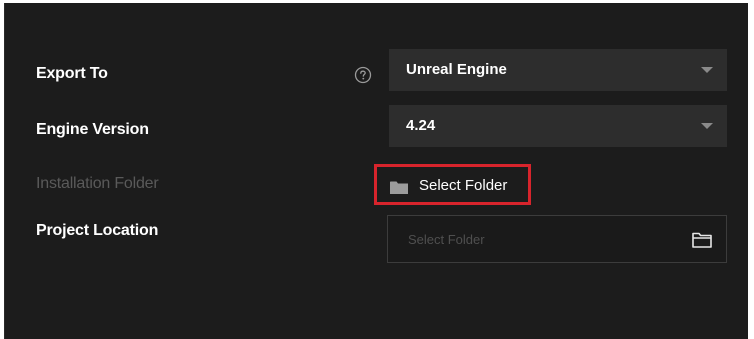 The height and width of the screenshot is (339, 754). Describe the element at coordinates (72, 73) in the screenshot. I see `export-to-label: Export To` at that location.